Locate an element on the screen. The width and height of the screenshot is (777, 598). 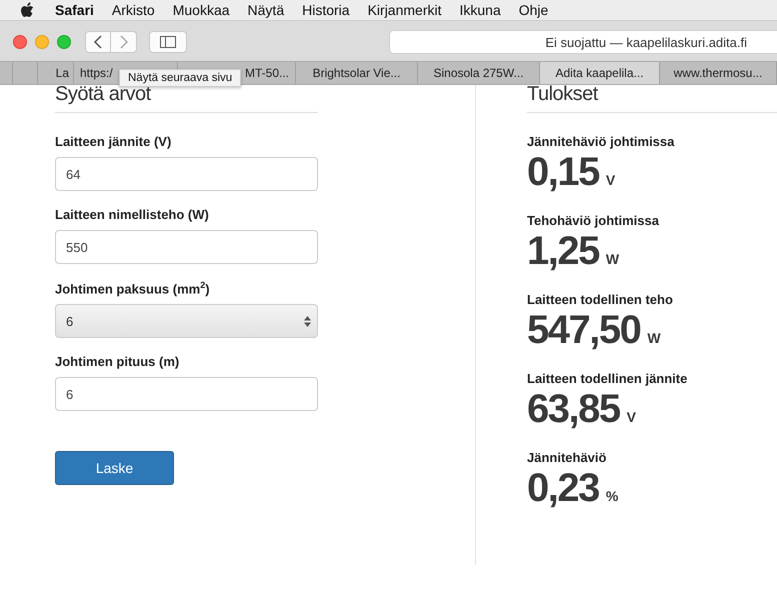
address-field: Ei suojattu — kaapelilaskuri.adita.fi is located at coordinates (583, 42).